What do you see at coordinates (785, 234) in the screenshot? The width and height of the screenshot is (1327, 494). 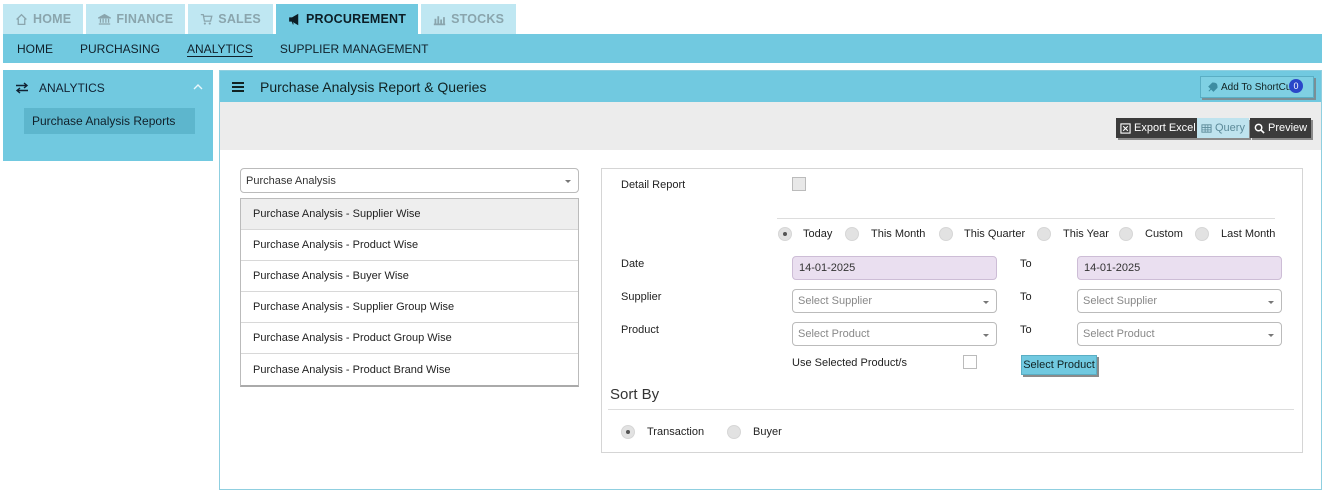 I see `period-radio-today` at bounding box center [785, 234].